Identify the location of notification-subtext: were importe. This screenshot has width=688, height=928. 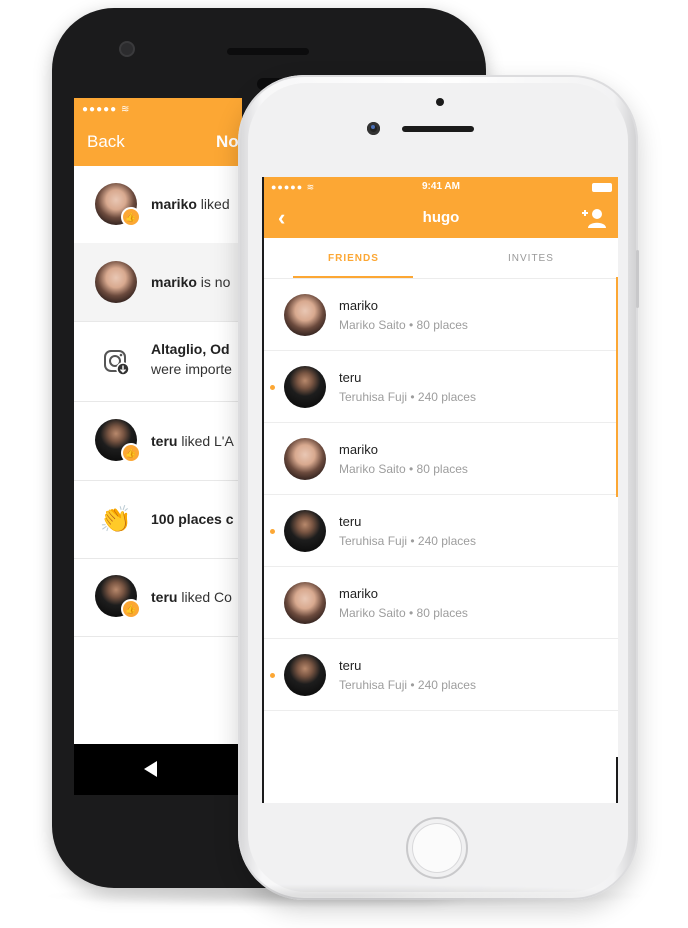
(191, 369).